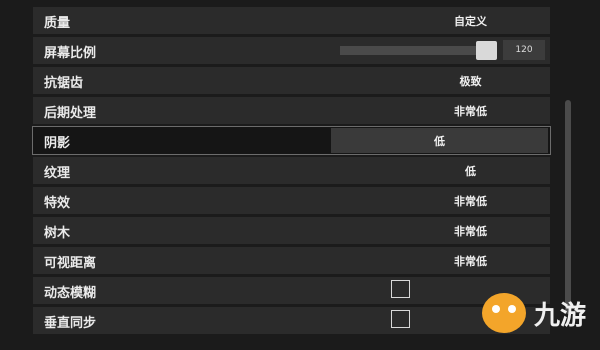 The image size is (600, 350). I want to click on setting-row-foliage: 树木 非常低, so click(291, 230).